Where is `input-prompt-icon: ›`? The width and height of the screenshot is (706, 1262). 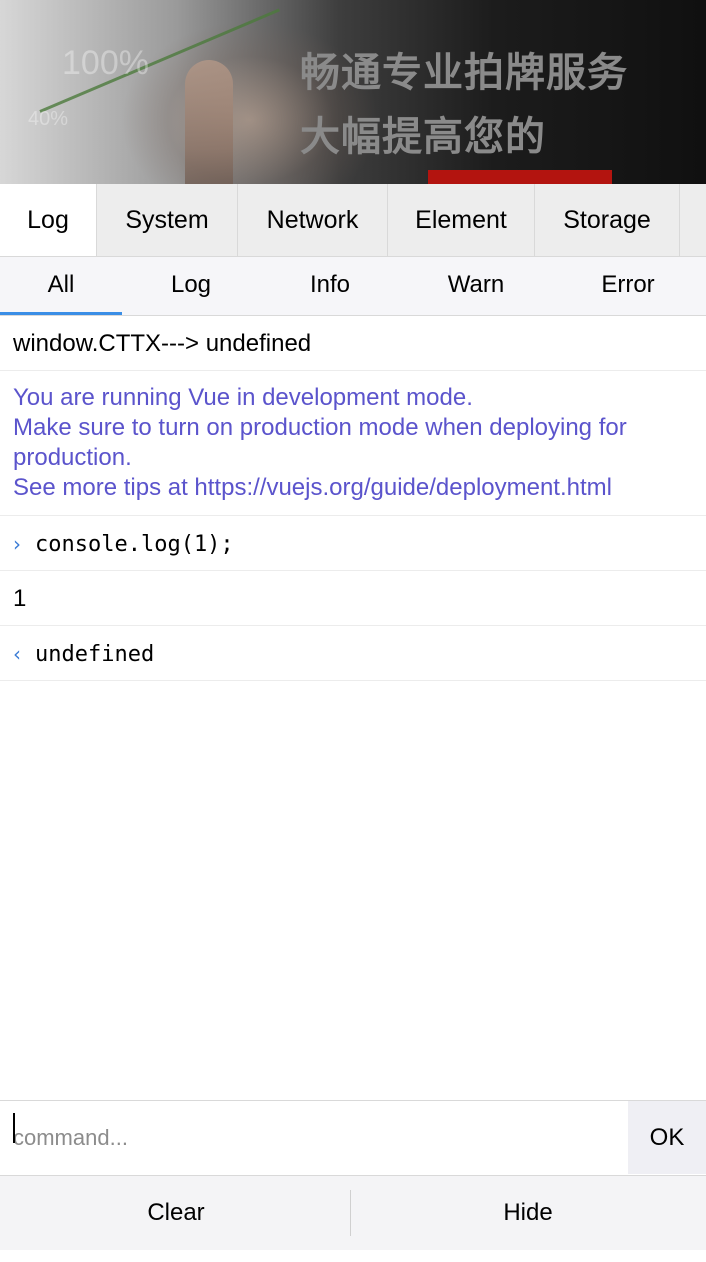
input-prompt-icon: › is located at coordinates (17, 544).